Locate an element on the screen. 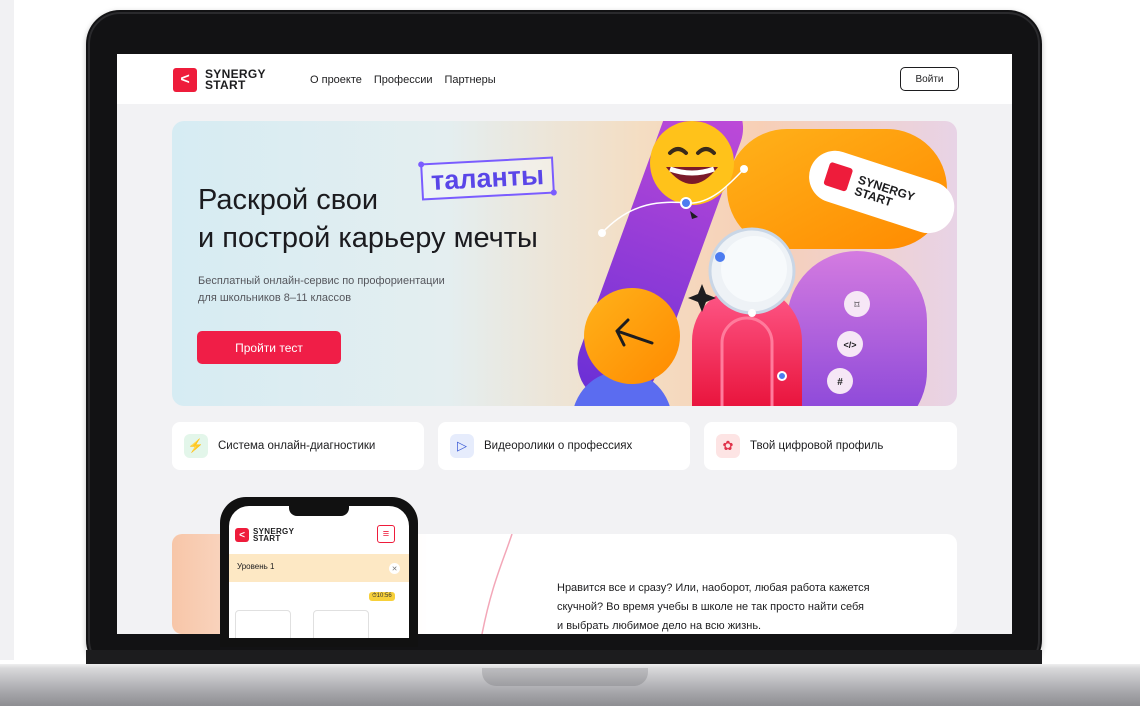  phone-logo-text: SYNERGY START is located at coordinates (273, 535).